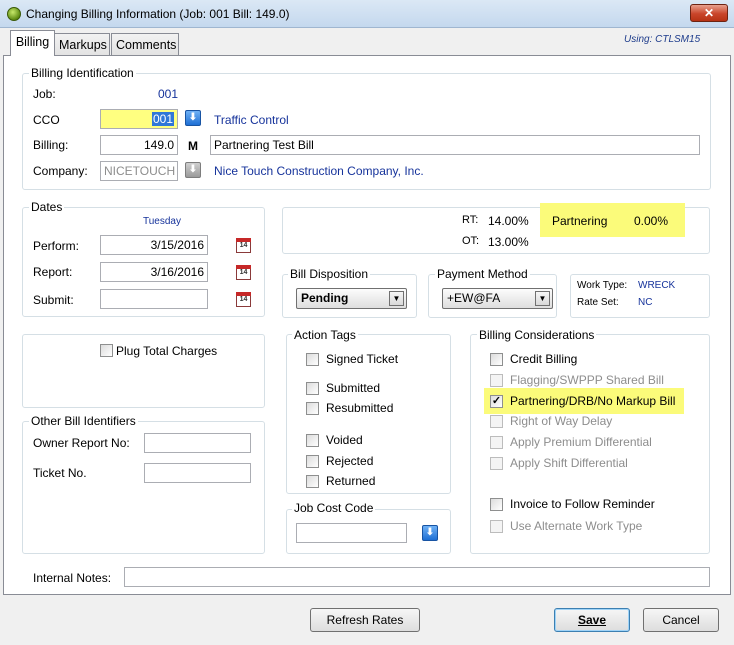 Image resolution: width=734 pixels, height=645 pixels. What do you see at coordinates (60, 171) in the screenshot?
I see `company-label: Company:` at bounding box center [60, 171].